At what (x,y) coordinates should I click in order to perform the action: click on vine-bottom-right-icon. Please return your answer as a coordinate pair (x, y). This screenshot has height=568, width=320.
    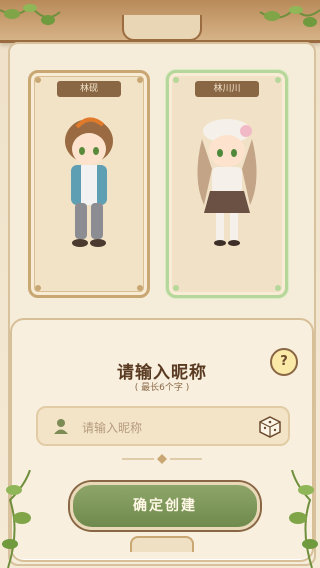
    Looking at the image, I should click on (303, 519).